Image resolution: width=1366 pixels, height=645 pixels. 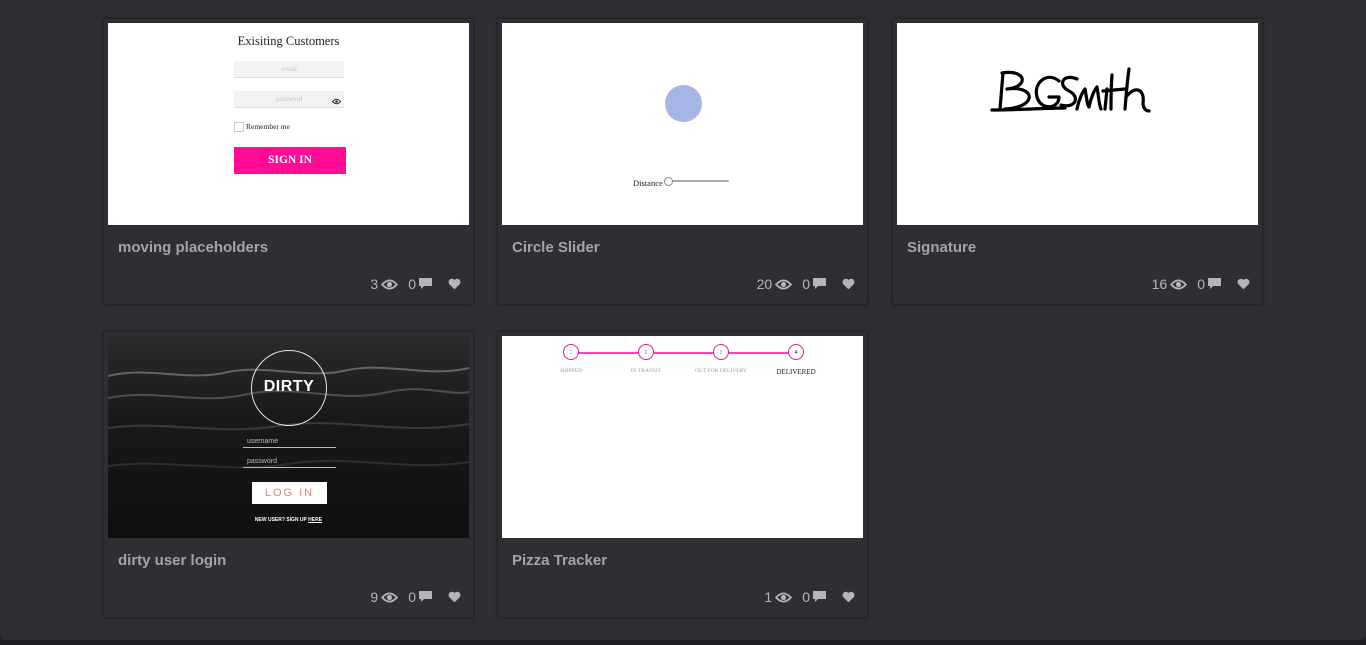 What do you see at coordinates (801, 284) in the screenshot?
I see `pen-stats: 20 0` at bounding box center [801, 284].